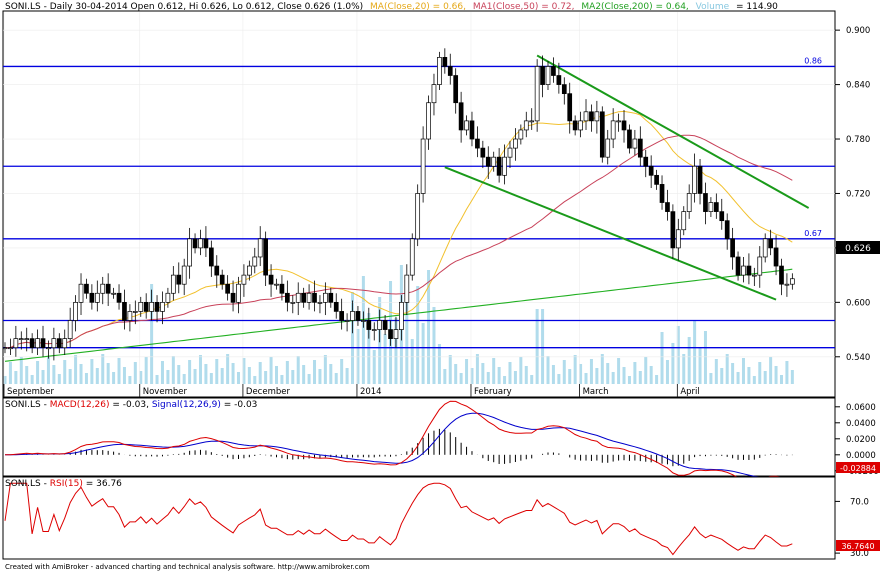 The height and width of the screenshot is (572, 880). What do you see at coordinates (186, 405) in the screenshot?
I see `macd-title-signal: Signal(12,26,9)` at bounding box center [186, 405].